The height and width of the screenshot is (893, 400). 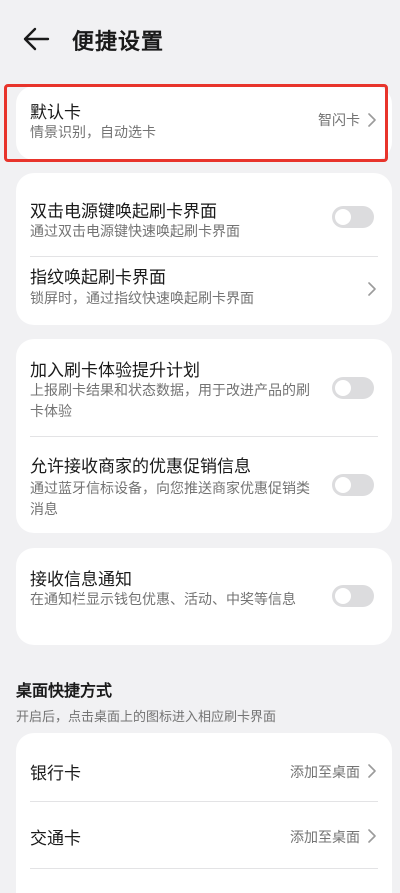 I want to click on notifications-toggle, so click(x=353, y=596).